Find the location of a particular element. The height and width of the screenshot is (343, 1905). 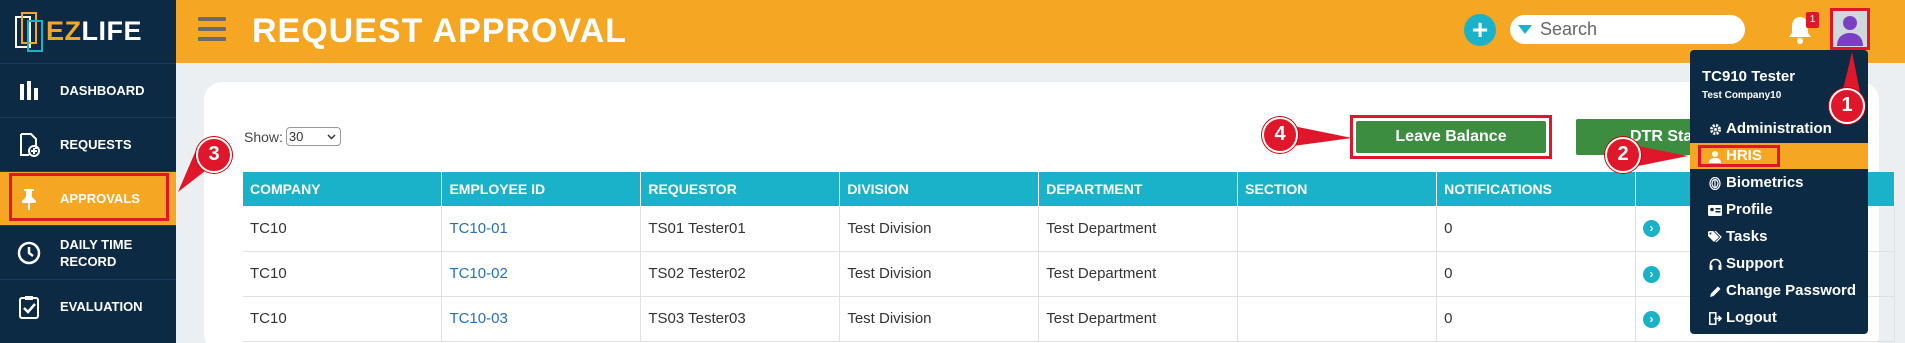

annotation-marker-2: 2 is located at coordinates (1623, 155).